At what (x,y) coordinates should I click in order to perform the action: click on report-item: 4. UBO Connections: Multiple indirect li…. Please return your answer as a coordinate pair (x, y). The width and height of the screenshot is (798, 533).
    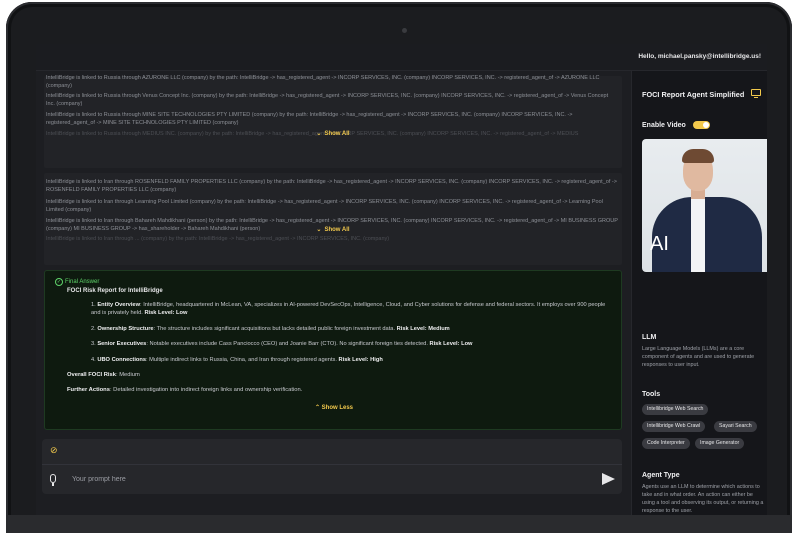
    Looking at the image, I should click on (237, 360).